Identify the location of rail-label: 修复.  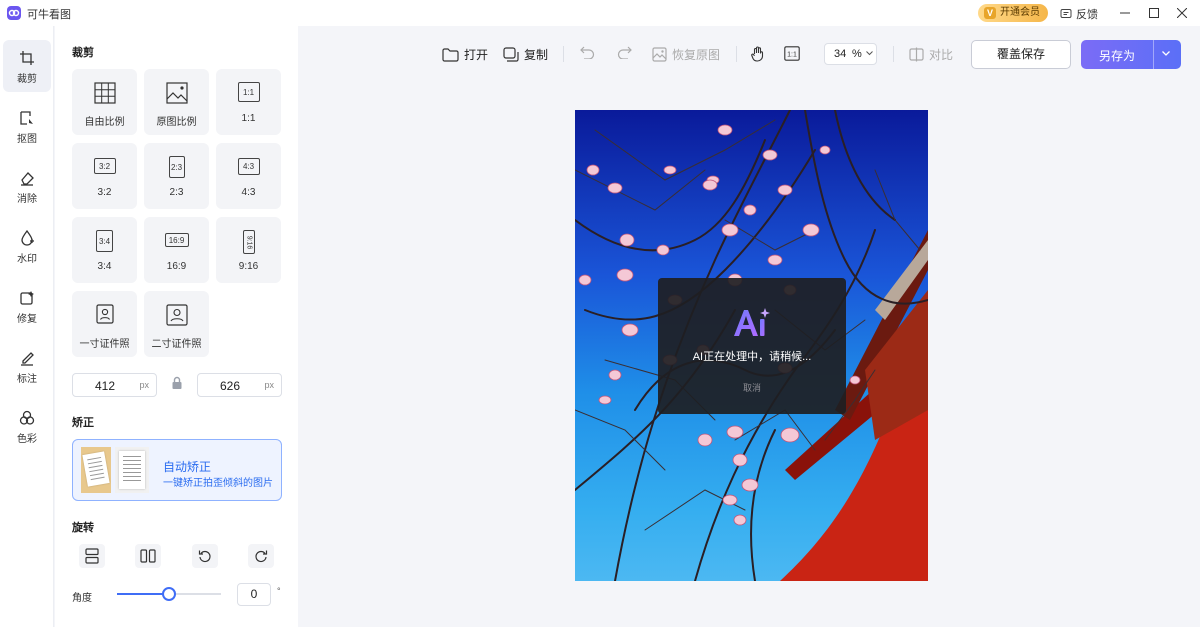
(27, 319).